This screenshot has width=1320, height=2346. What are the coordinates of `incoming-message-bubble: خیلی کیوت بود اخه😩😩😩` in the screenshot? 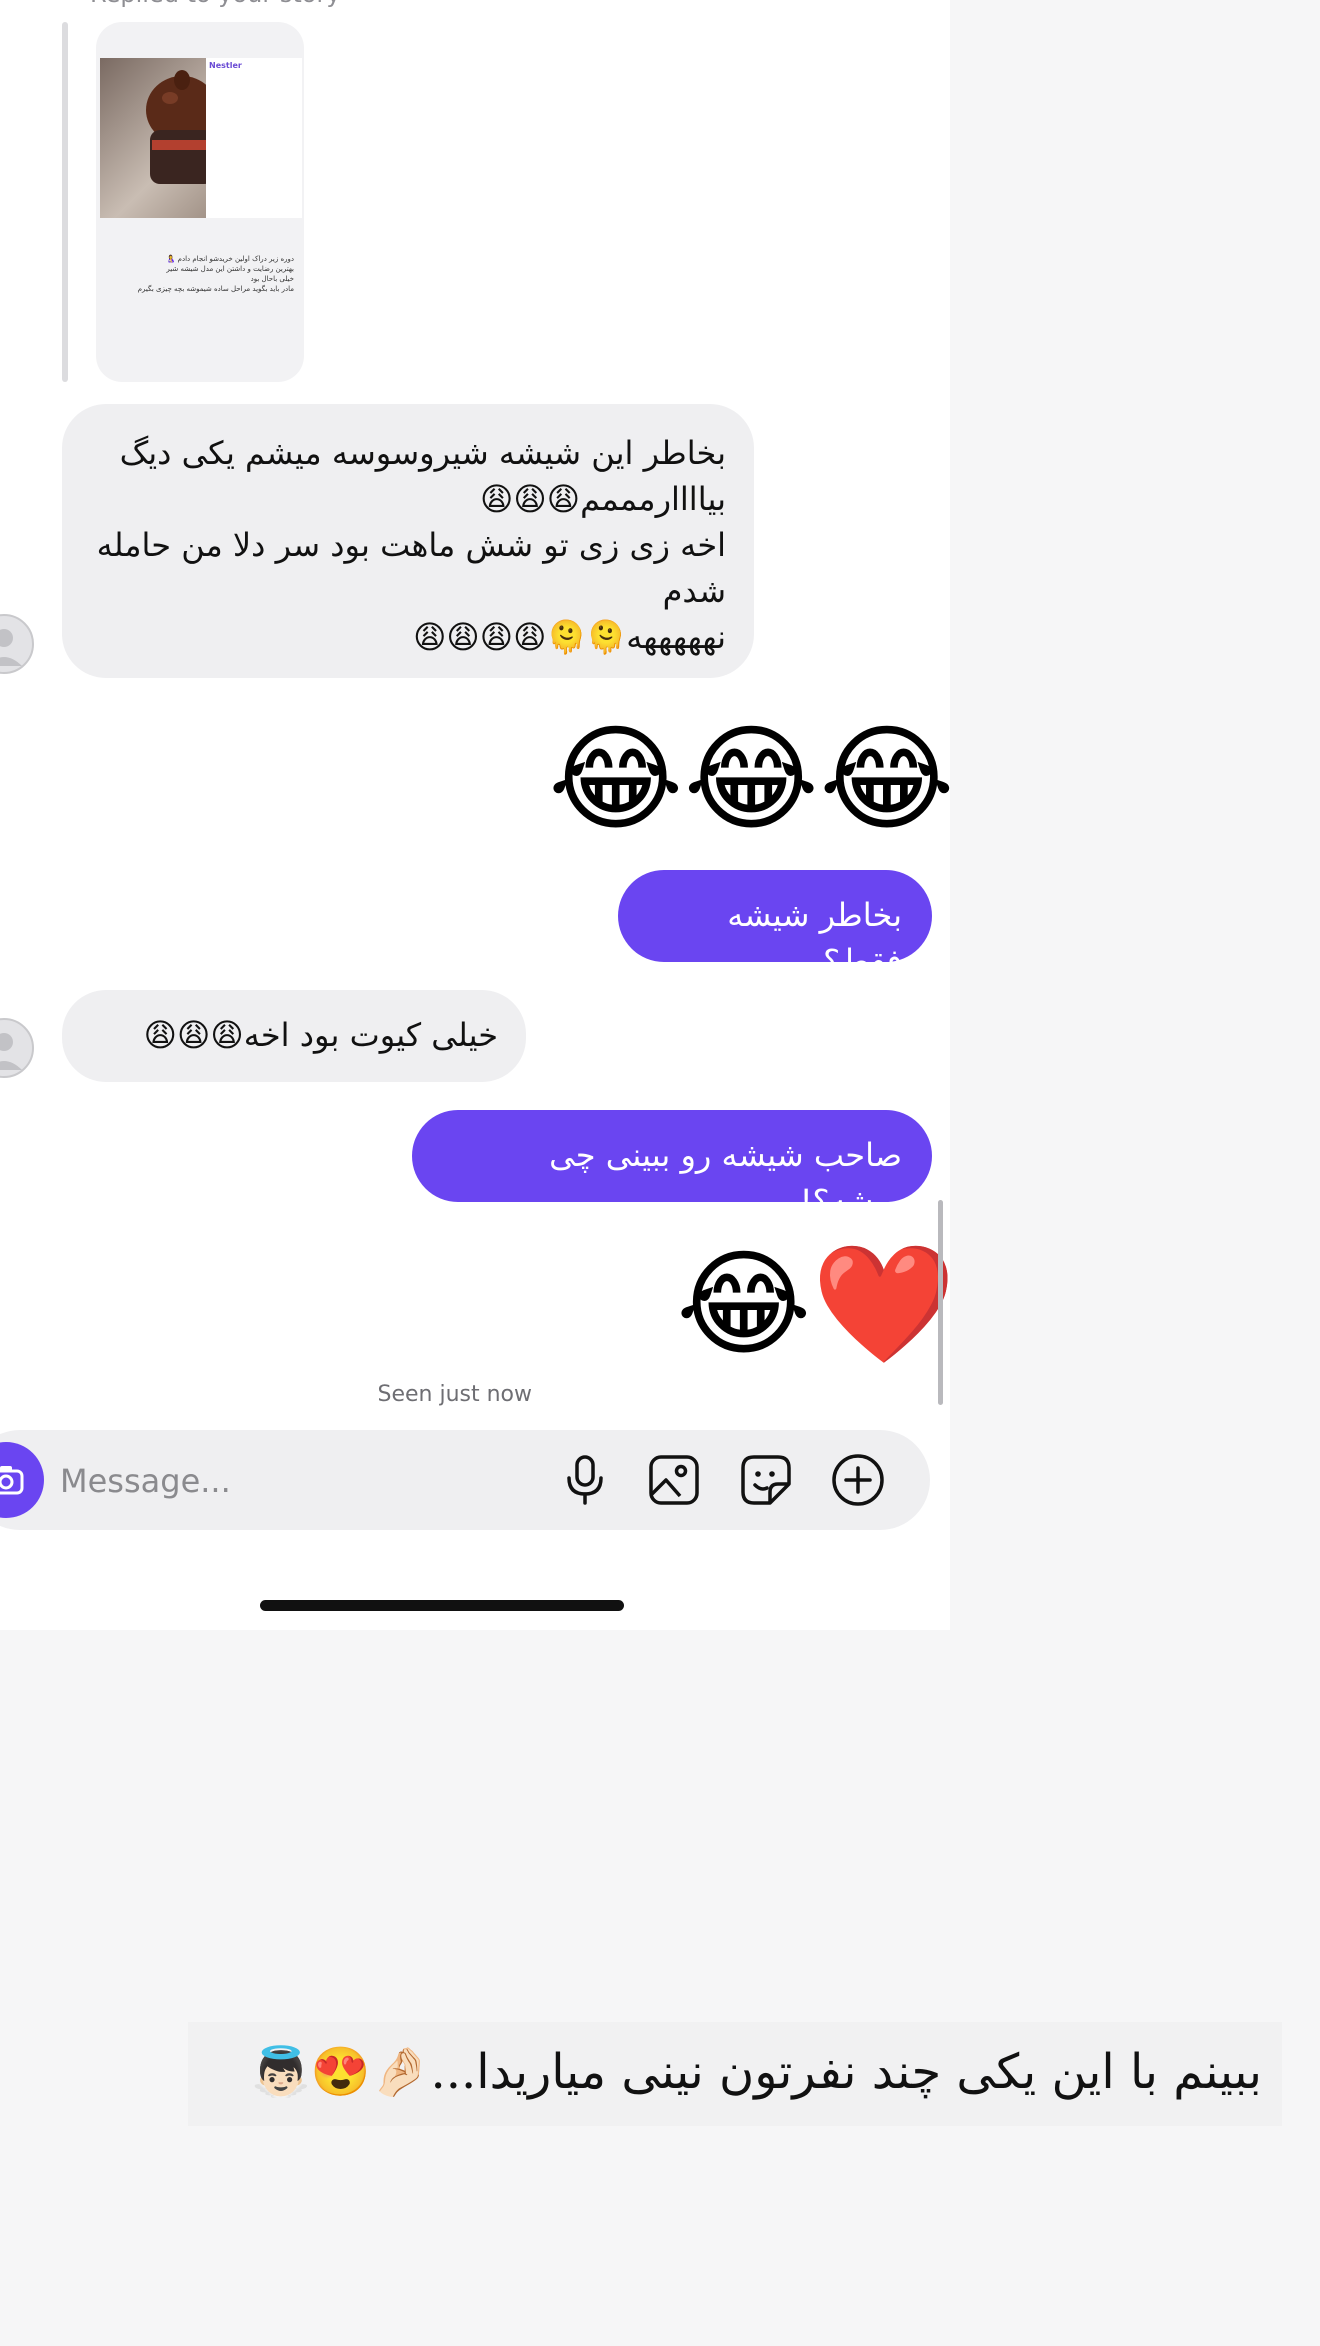 It's located at (294, 1036).